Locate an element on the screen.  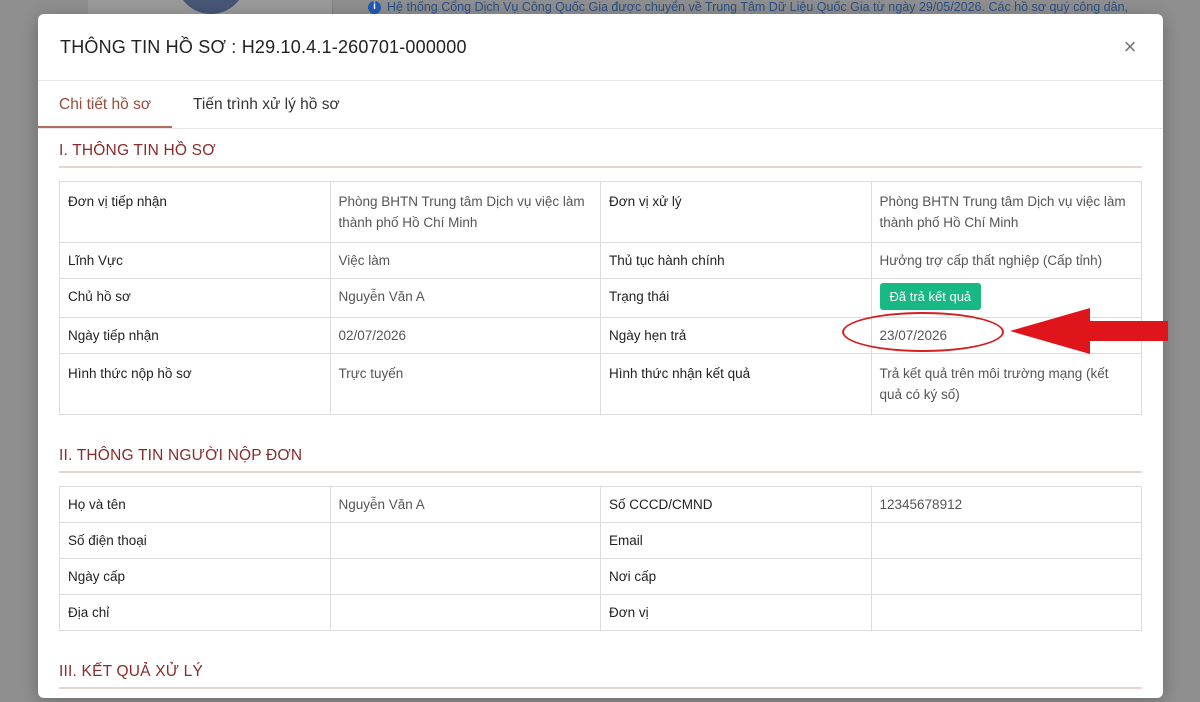
close-icon: × is located at coordinates (1130, 47).